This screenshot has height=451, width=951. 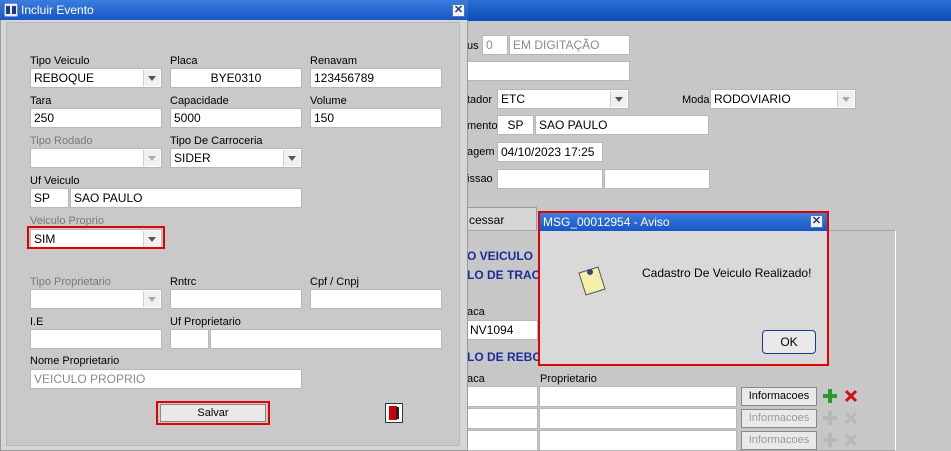 What do you see at coordinates (328, 101) in the screenshot?
I see `volume-label: Volume` at bounding box center [328, 101].